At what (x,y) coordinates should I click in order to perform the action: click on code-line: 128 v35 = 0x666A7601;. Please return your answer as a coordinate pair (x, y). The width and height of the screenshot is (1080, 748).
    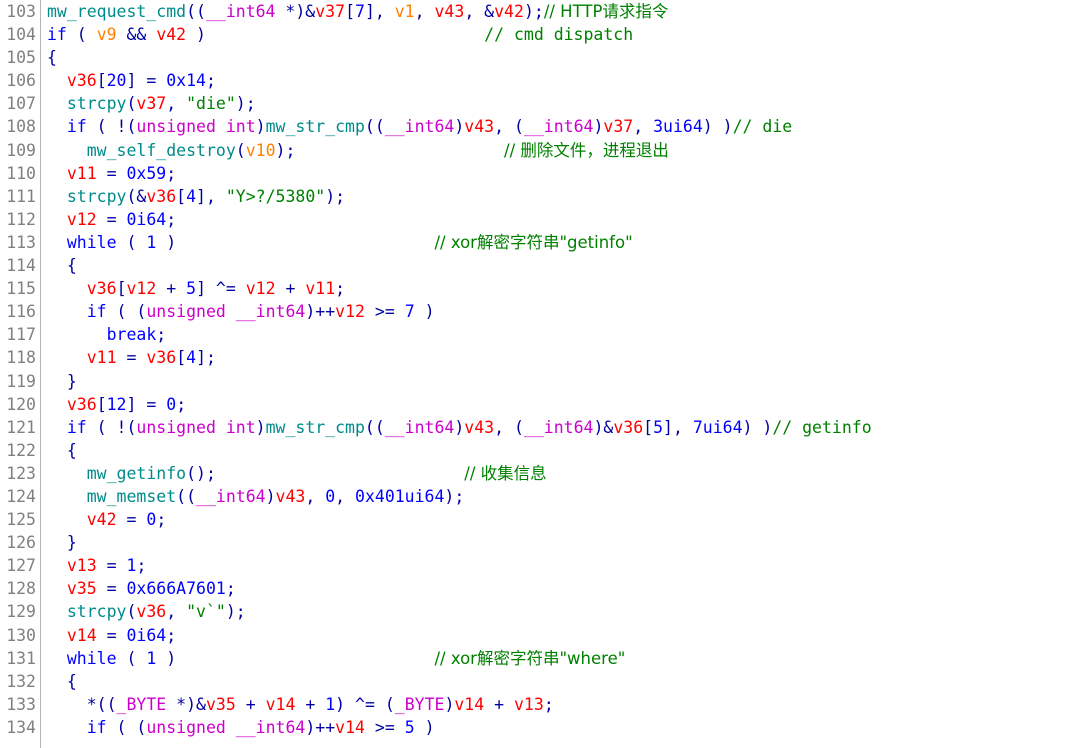
    Looking at the image, I should click on (540, 588).